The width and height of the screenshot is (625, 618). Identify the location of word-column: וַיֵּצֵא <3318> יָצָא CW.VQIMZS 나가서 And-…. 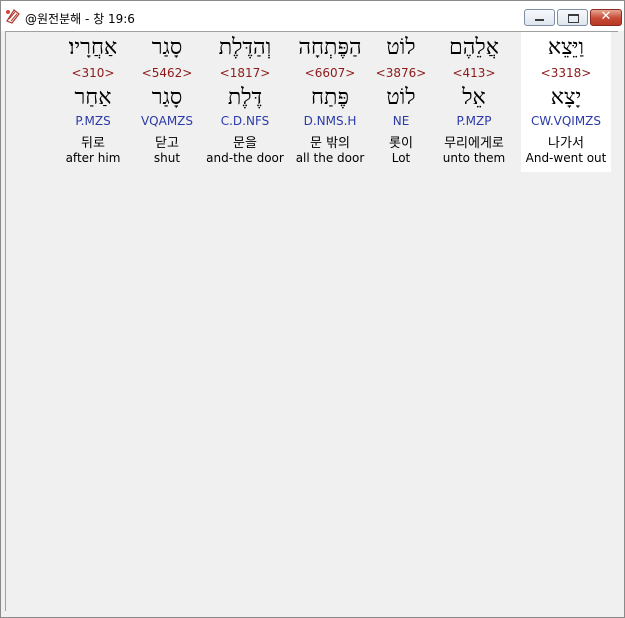
(566, 102).